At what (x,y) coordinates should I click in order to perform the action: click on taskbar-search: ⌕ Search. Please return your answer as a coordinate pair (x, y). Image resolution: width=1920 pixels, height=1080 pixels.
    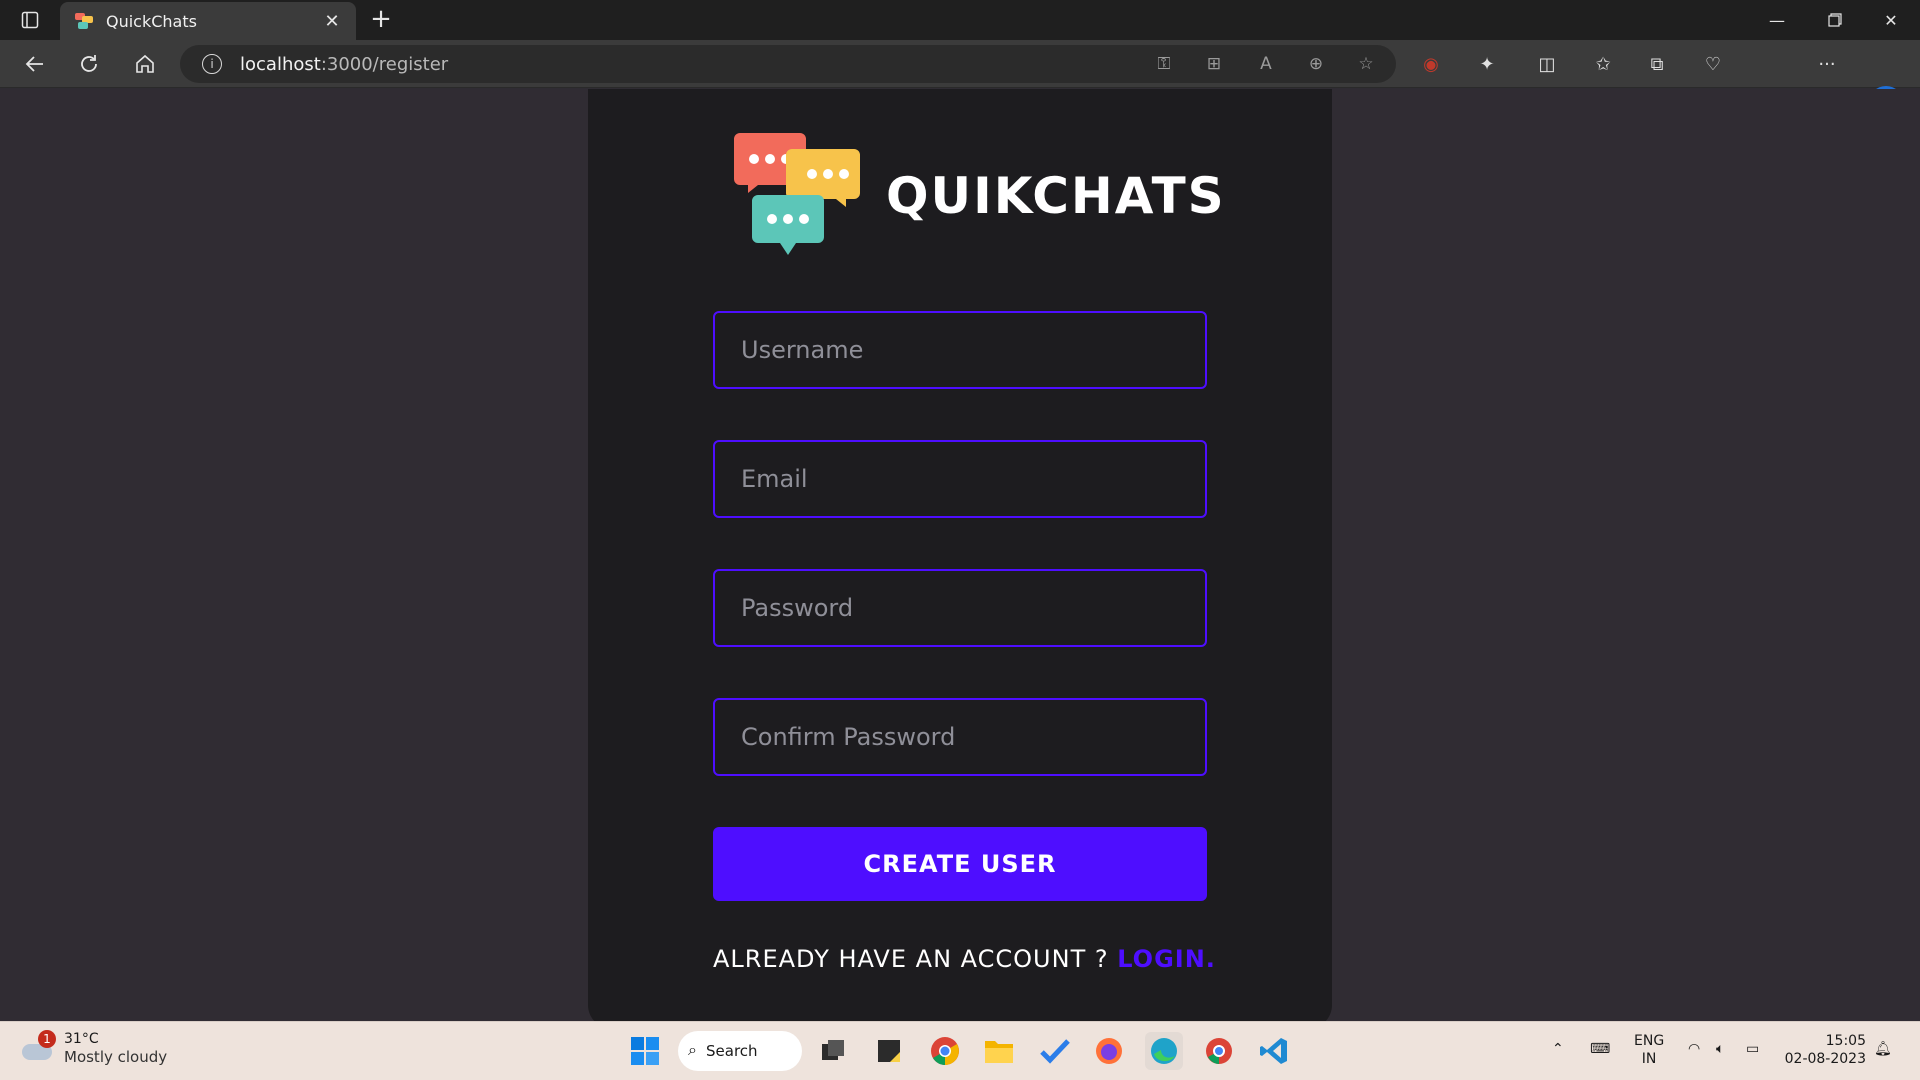
    Looking at the image, I should click on (740, 1051).